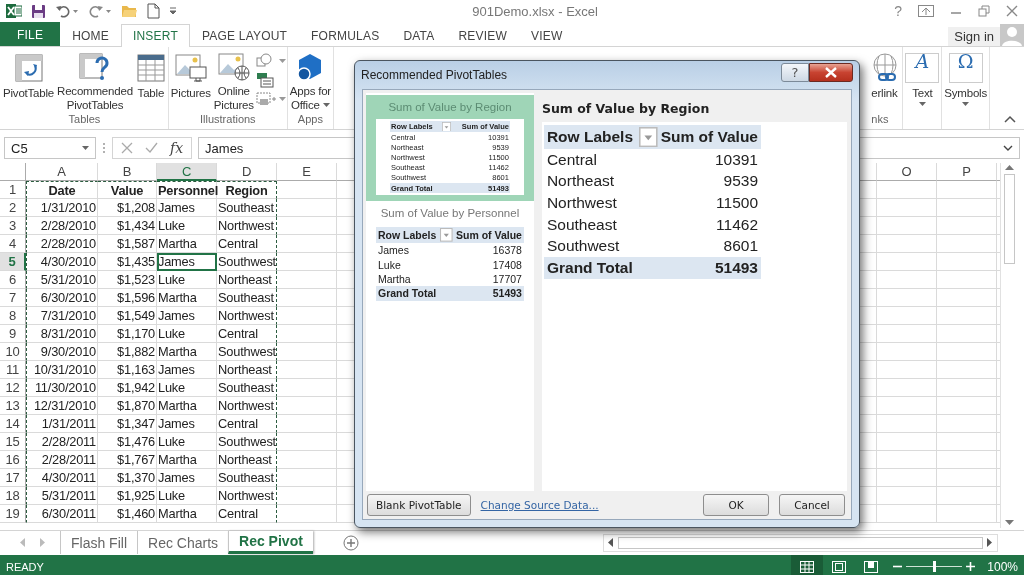  I want to click on name-box: C5, so click(50, 148).